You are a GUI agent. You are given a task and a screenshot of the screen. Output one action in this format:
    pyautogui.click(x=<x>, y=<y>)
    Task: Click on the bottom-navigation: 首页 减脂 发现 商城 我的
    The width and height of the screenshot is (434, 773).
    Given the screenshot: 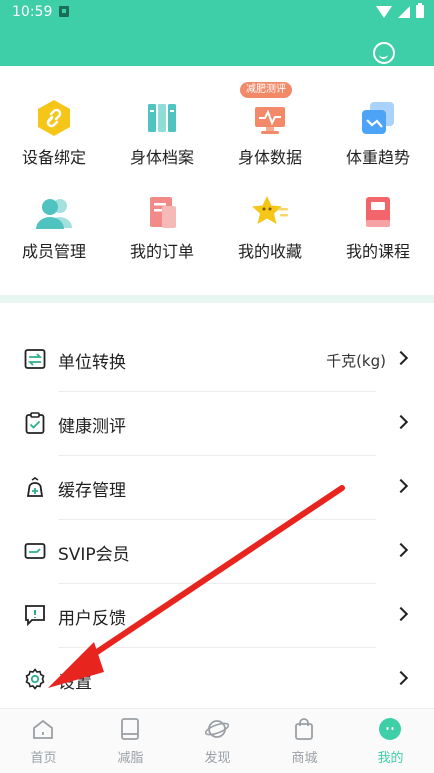 What is the action you would take?
    pyautogui.click(x=217, y=740)
    